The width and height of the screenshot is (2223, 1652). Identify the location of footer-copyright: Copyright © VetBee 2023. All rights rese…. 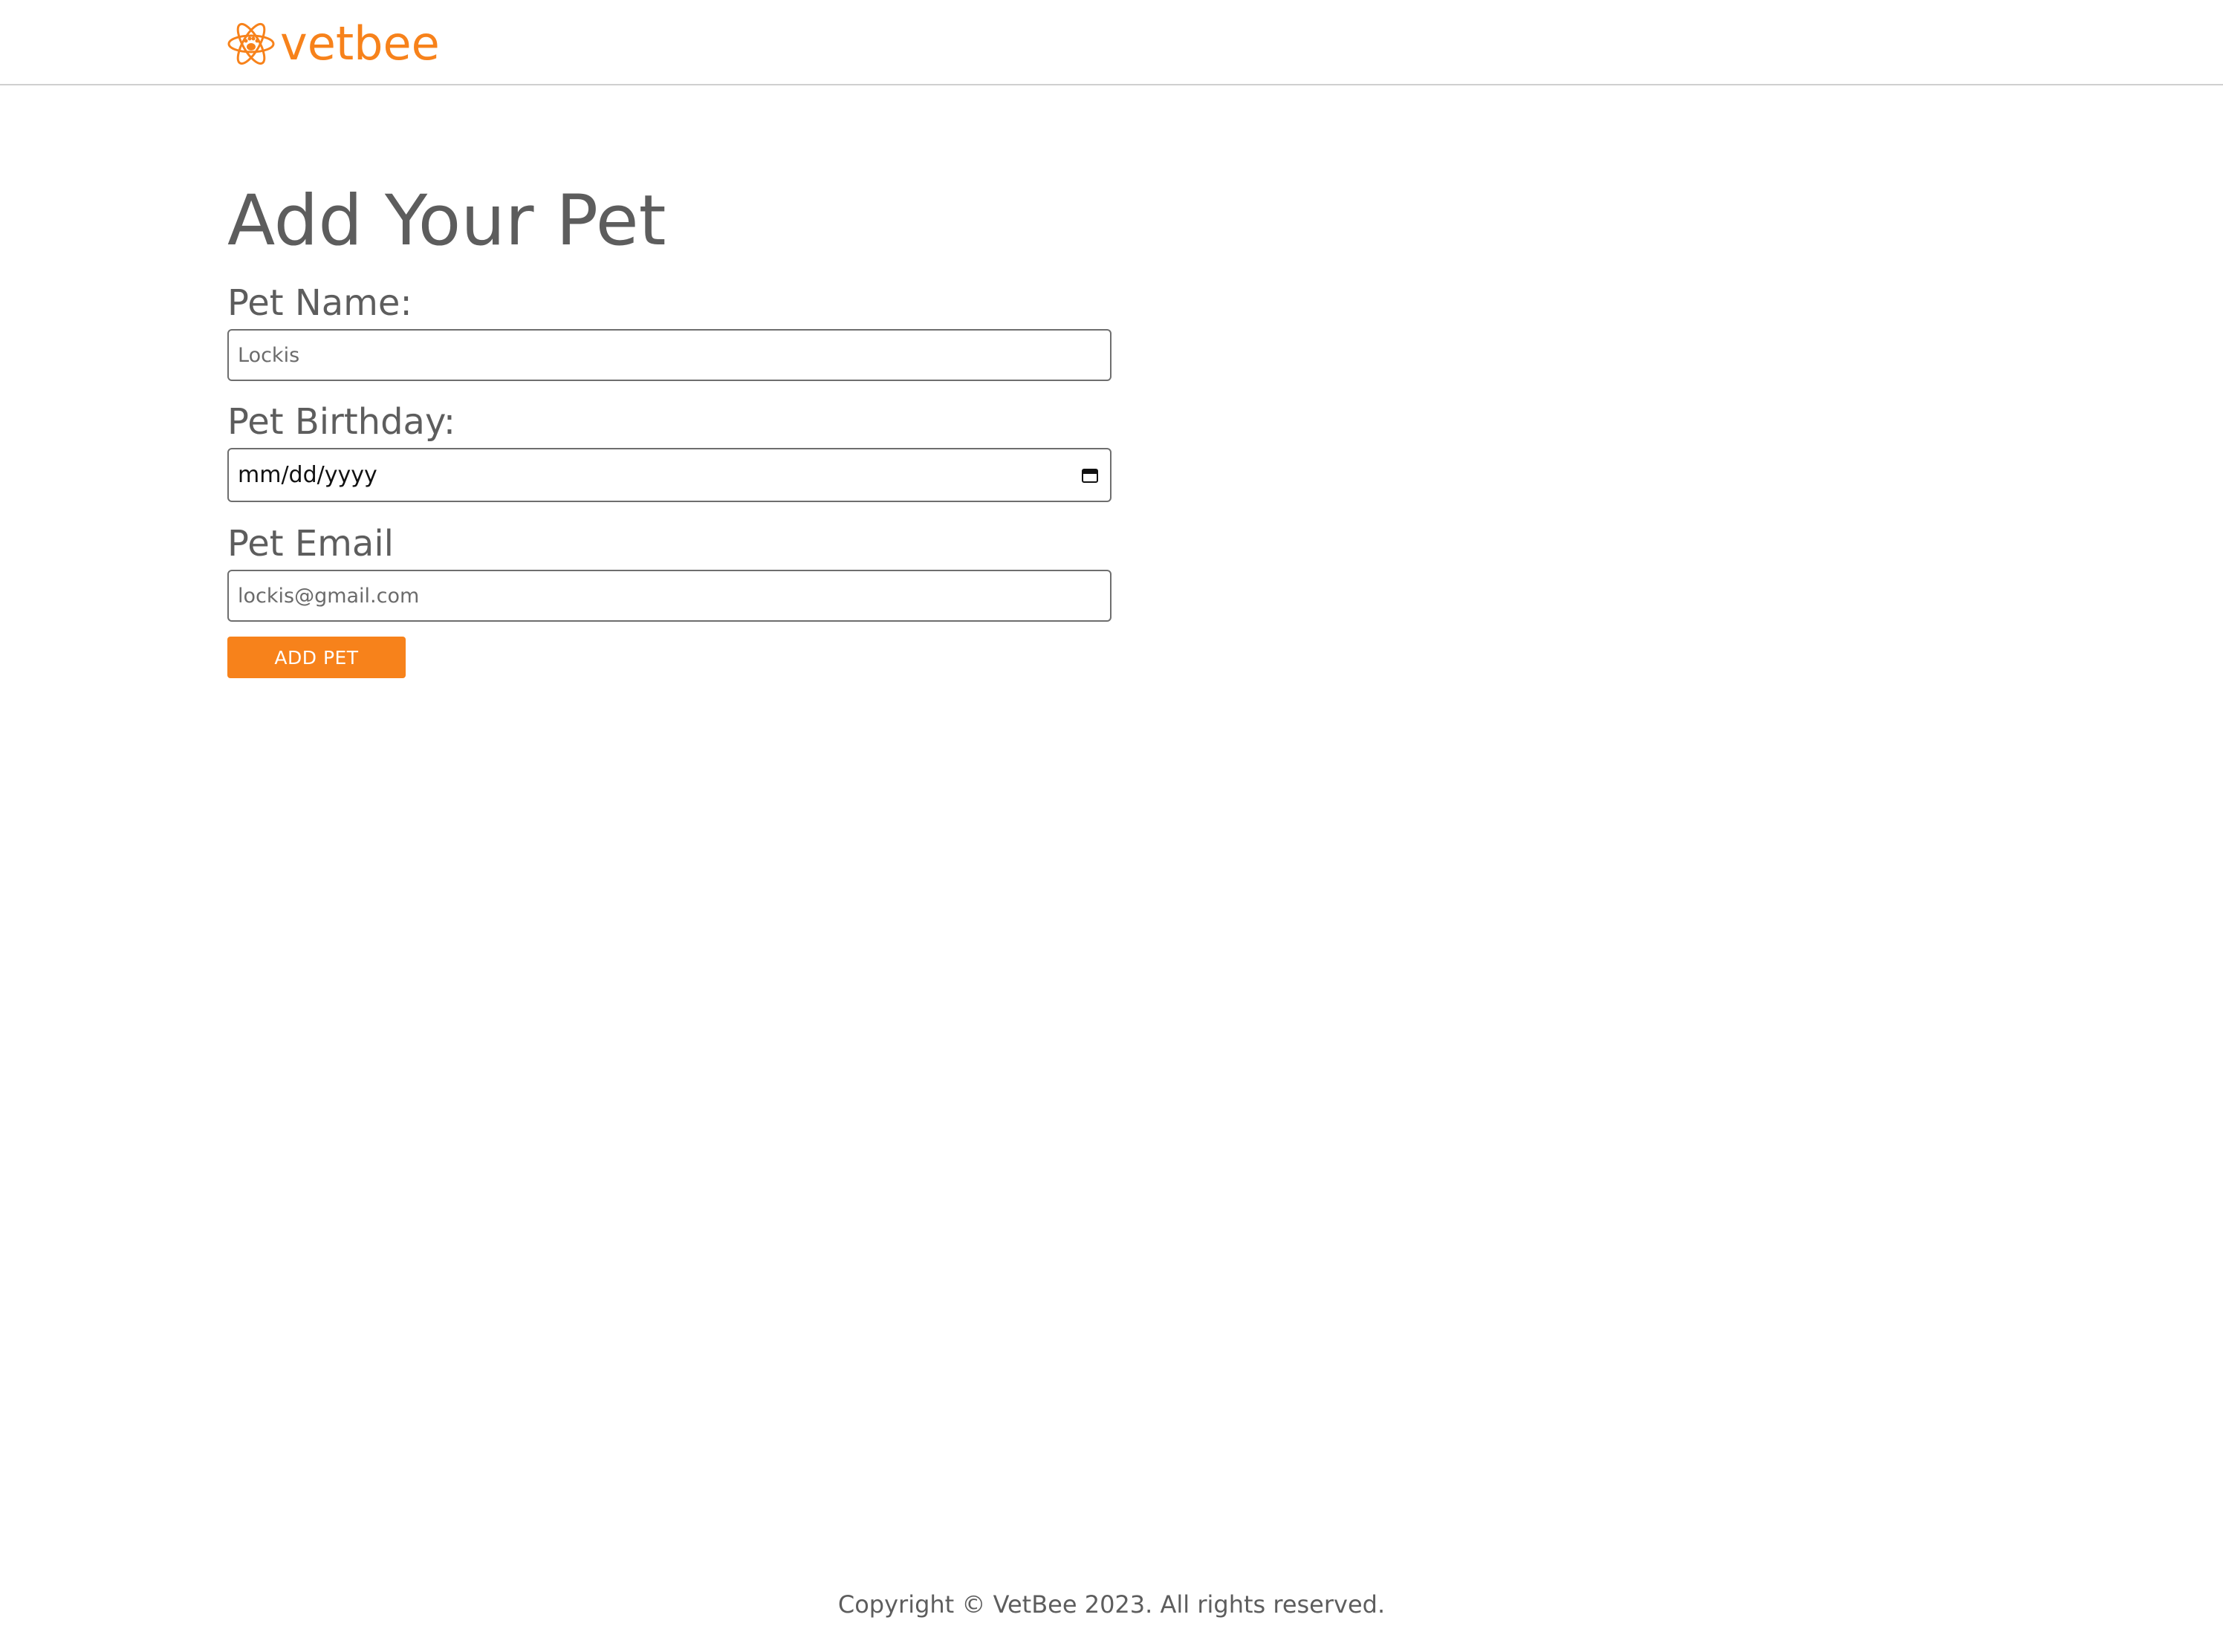
(1111, 1605).